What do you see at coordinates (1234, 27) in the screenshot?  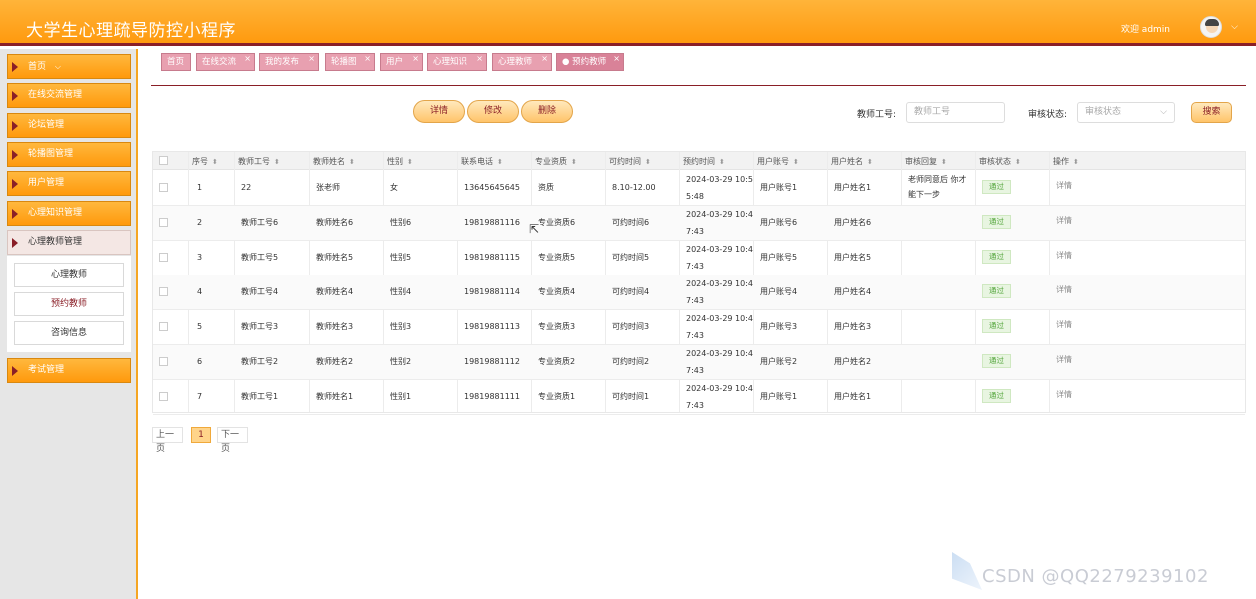 I see `user-menu-chevron-icon: ⌵` at bounding box center [1234, 27].